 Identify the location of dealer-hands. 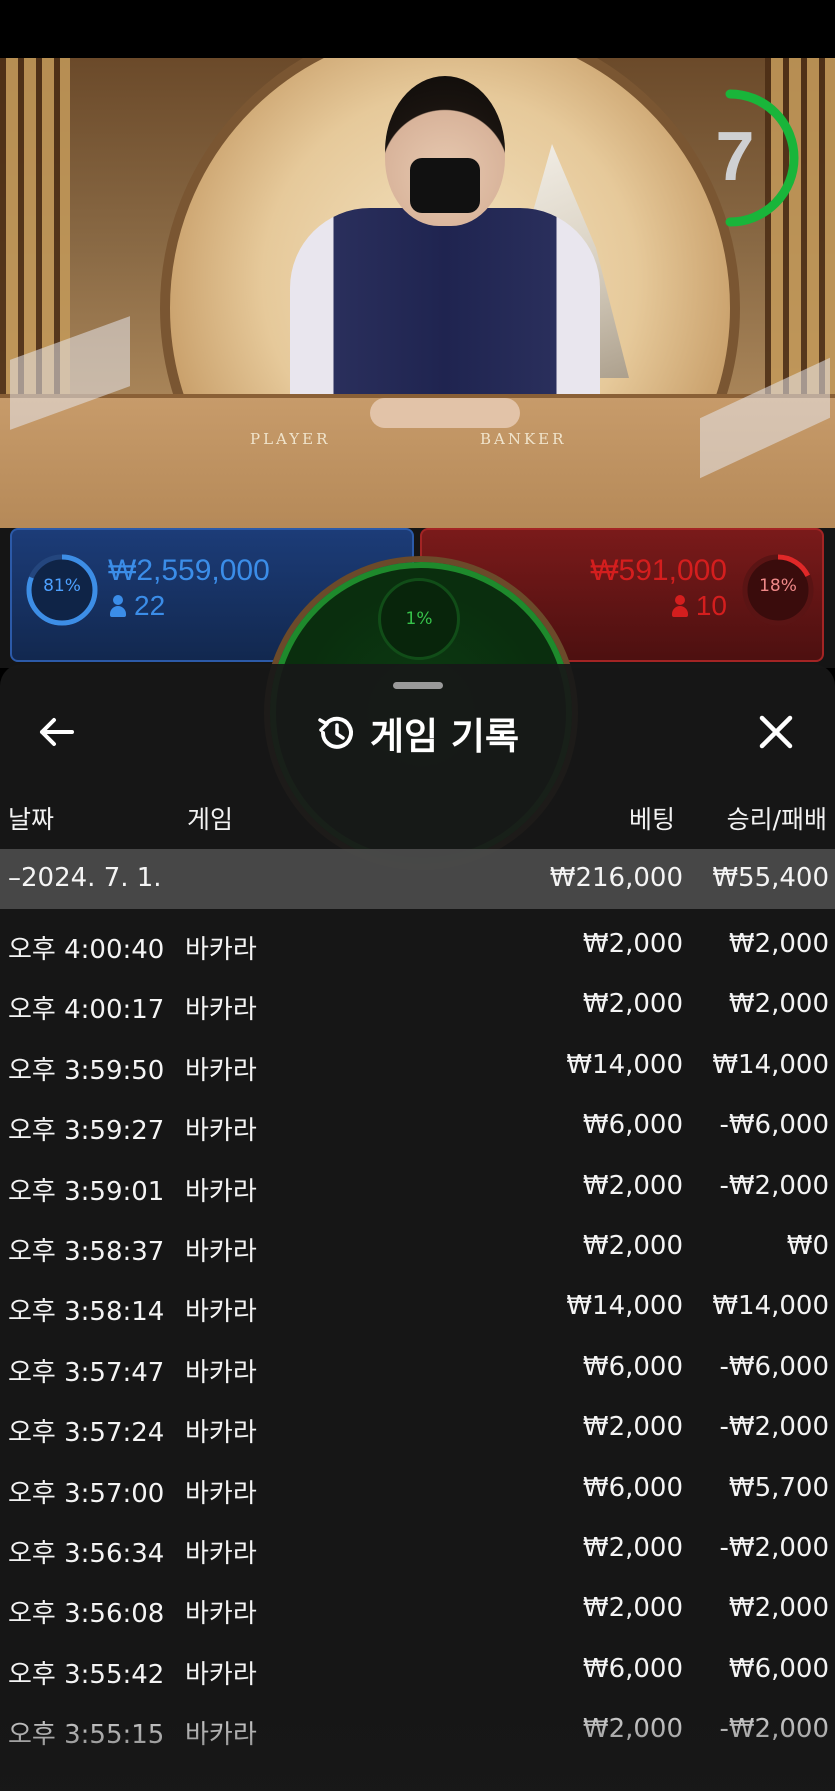
(445, 413).